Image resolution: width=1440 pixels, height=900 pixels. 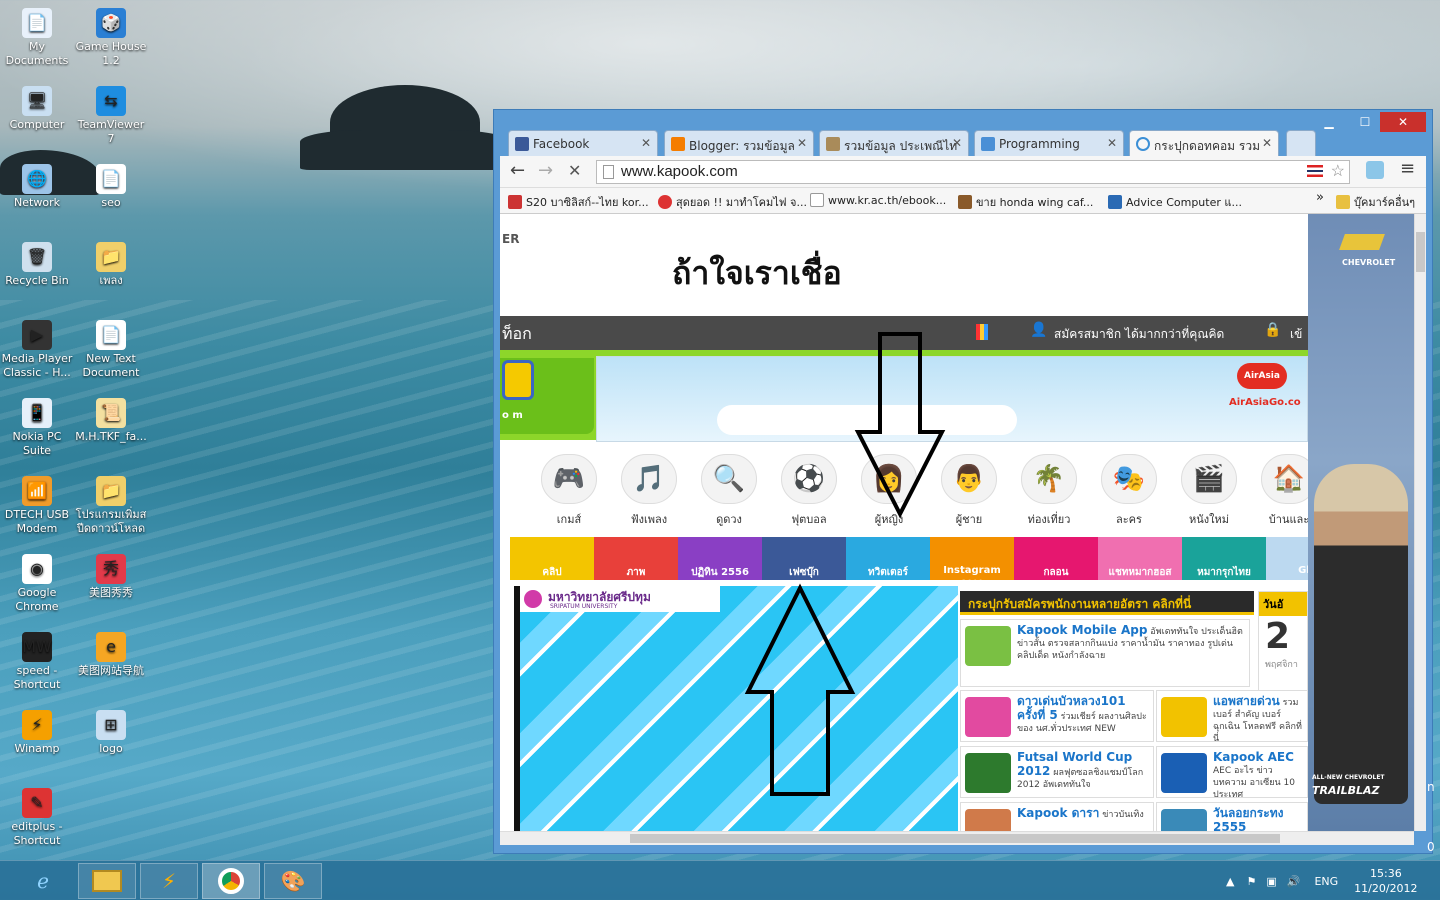 What do you see at coordinates (1271, 881) in the screenshot?
I see `network-icon: ▣` at bounding box center [1271, 881].